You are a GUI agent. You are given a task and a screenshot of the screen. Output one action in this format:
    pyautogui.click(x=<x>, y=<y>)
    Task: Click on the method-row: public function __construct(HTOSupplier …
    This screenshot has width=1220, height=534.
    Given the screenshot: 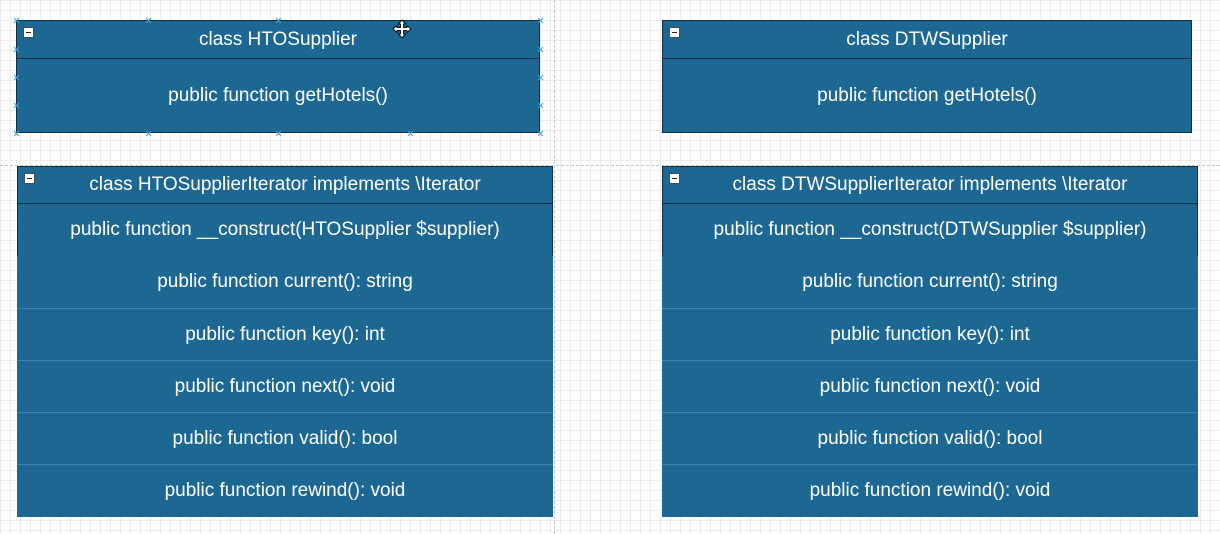 What is the action you would take?
    pyautogui.click(x=285, y=230)
    